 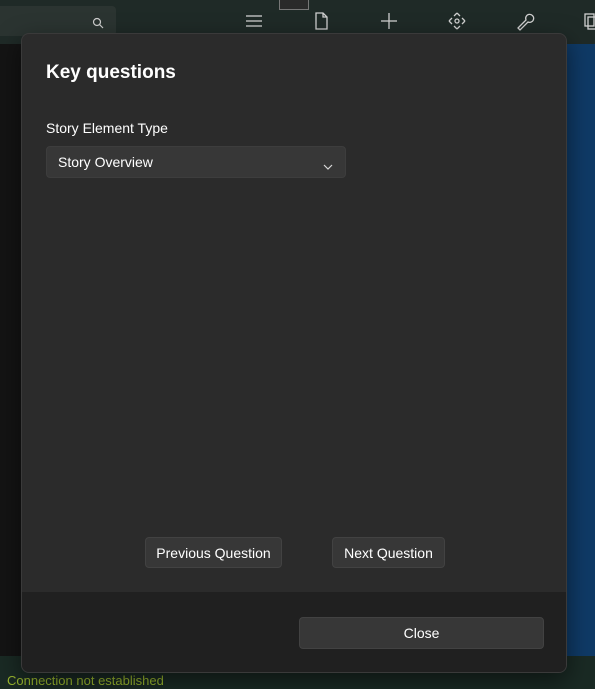 What do you see at coordinates (580, 350) in the screenshot?
I see `right-panel` at bounding box center [580, 350].